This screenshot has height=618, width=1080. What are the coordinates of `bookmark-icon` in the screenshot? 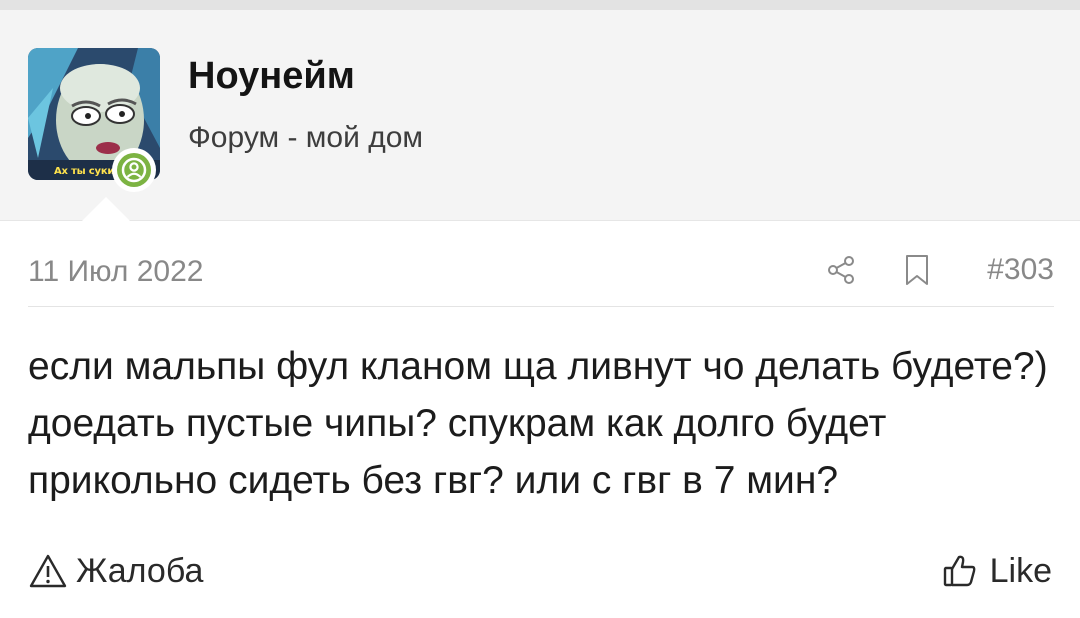 It's located at (917, 270).